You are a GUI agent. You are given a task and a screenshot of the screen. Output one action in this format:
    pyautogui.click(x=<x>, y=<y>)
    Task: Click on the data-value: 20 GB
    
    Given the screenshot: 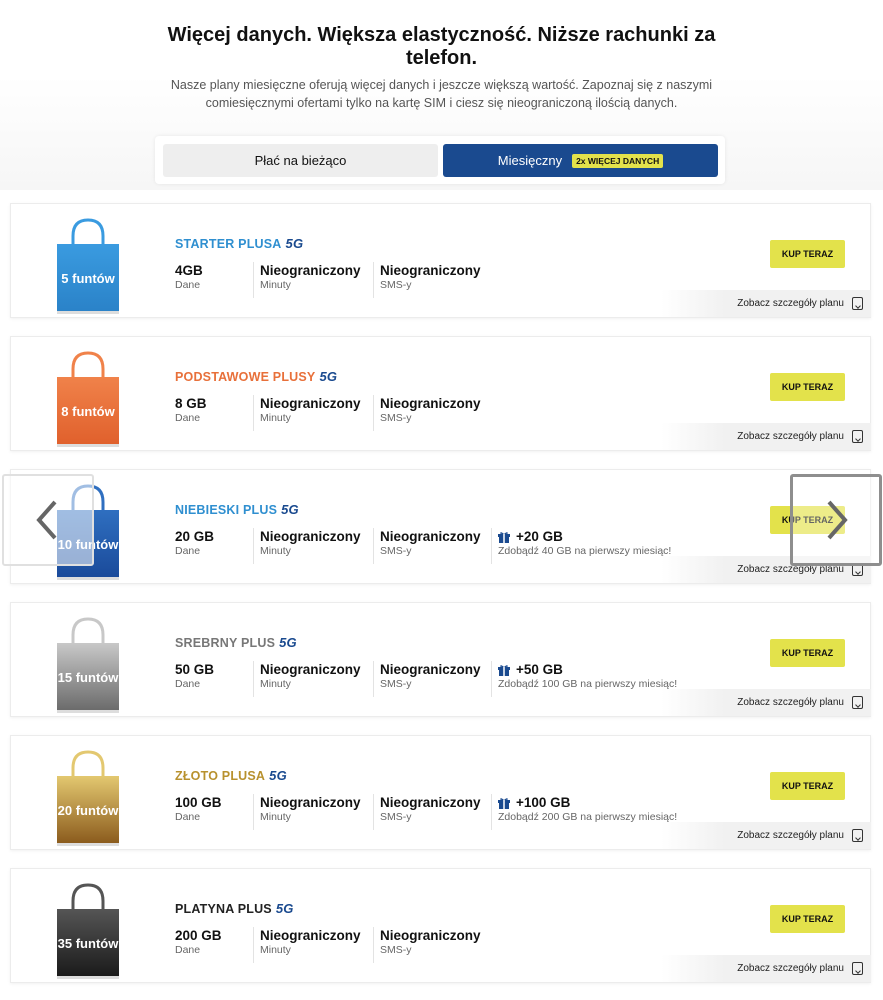 What is the action you would take?
    pyautogui.click(x=195, y=536)
    